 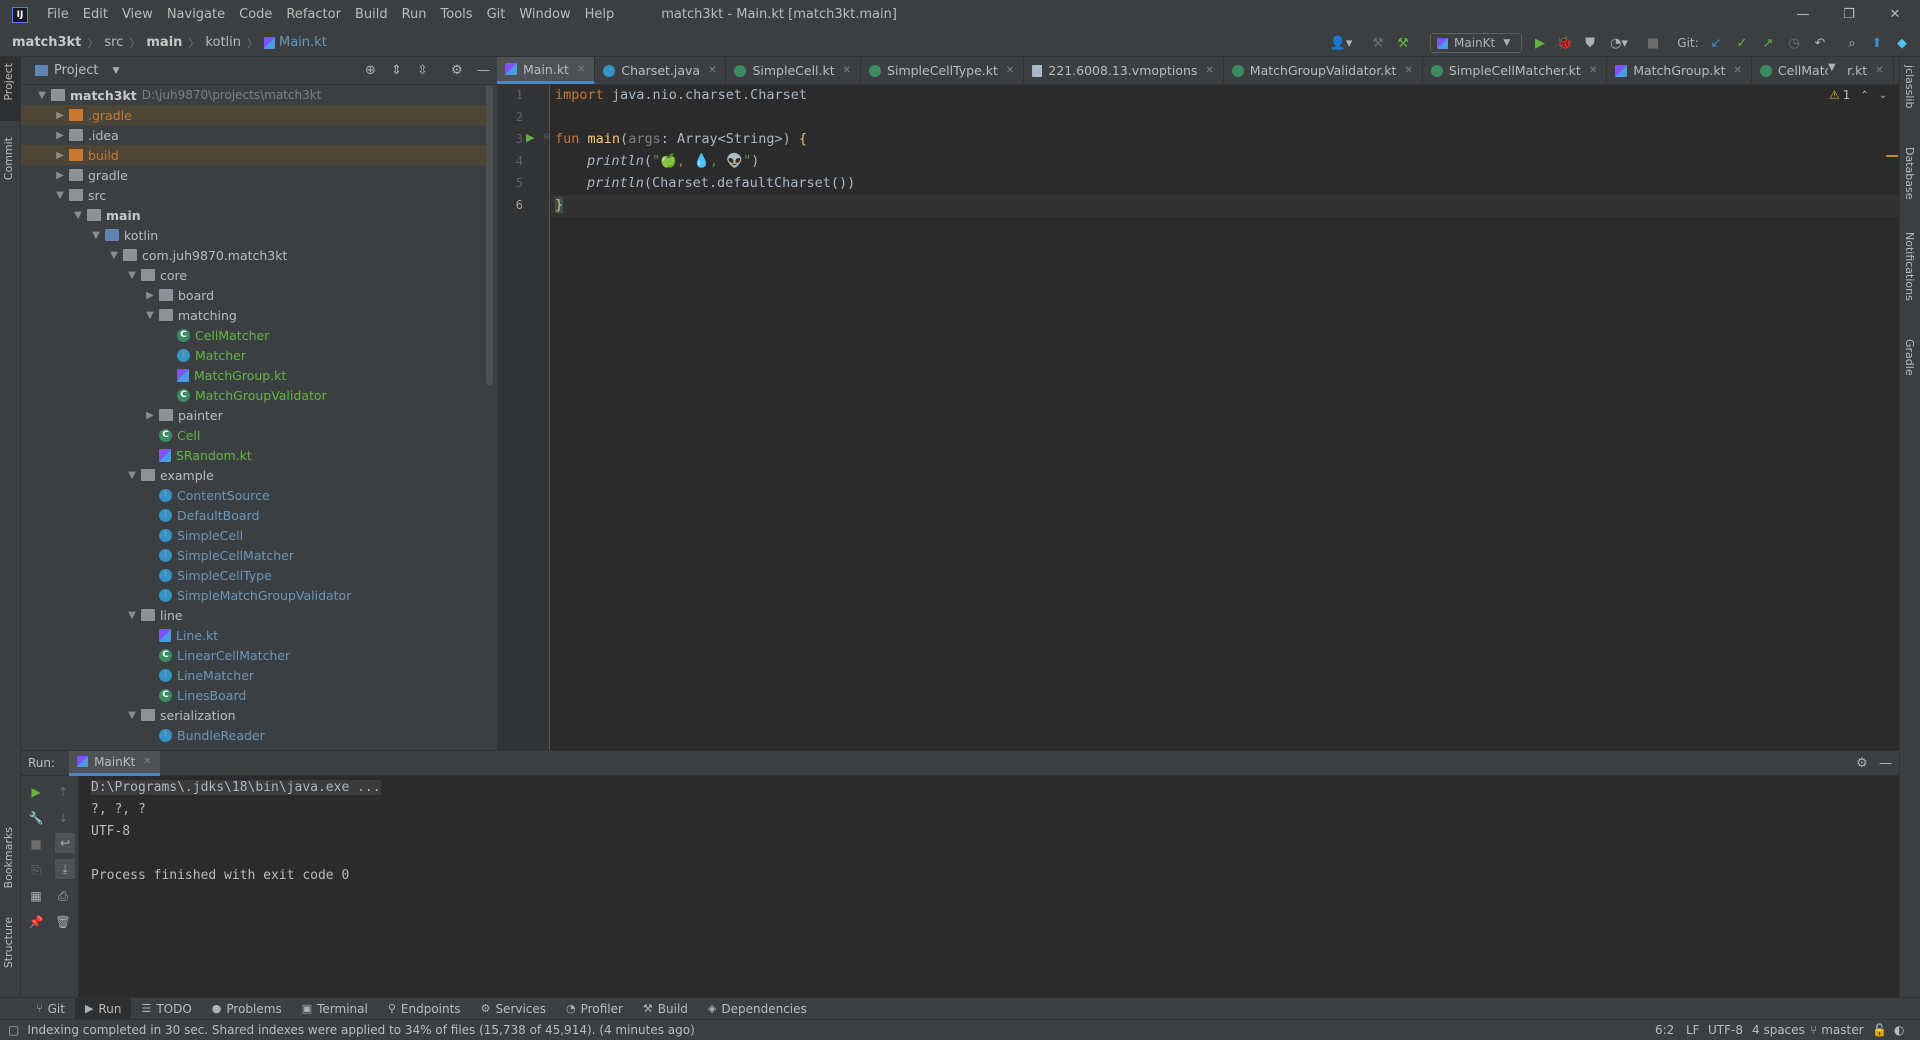 What do you see at coordinates (223, 42) in the screenshot?
I see `breadcrumb-kotlin: kotlin` at bounding box center [223, 42].